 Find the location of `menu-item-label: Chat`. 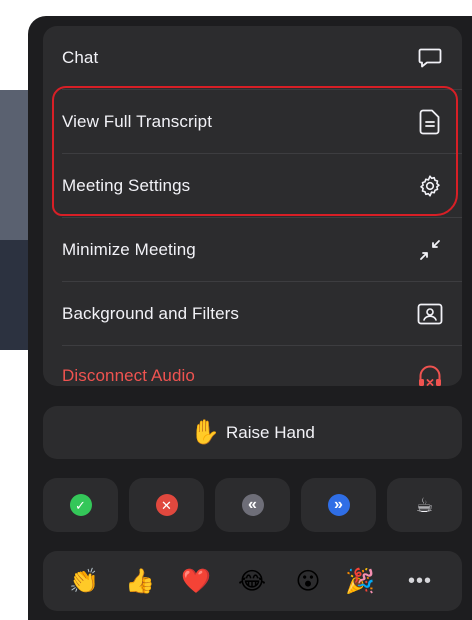

menu-item-label: Chat is located at coordinates (80, 57).